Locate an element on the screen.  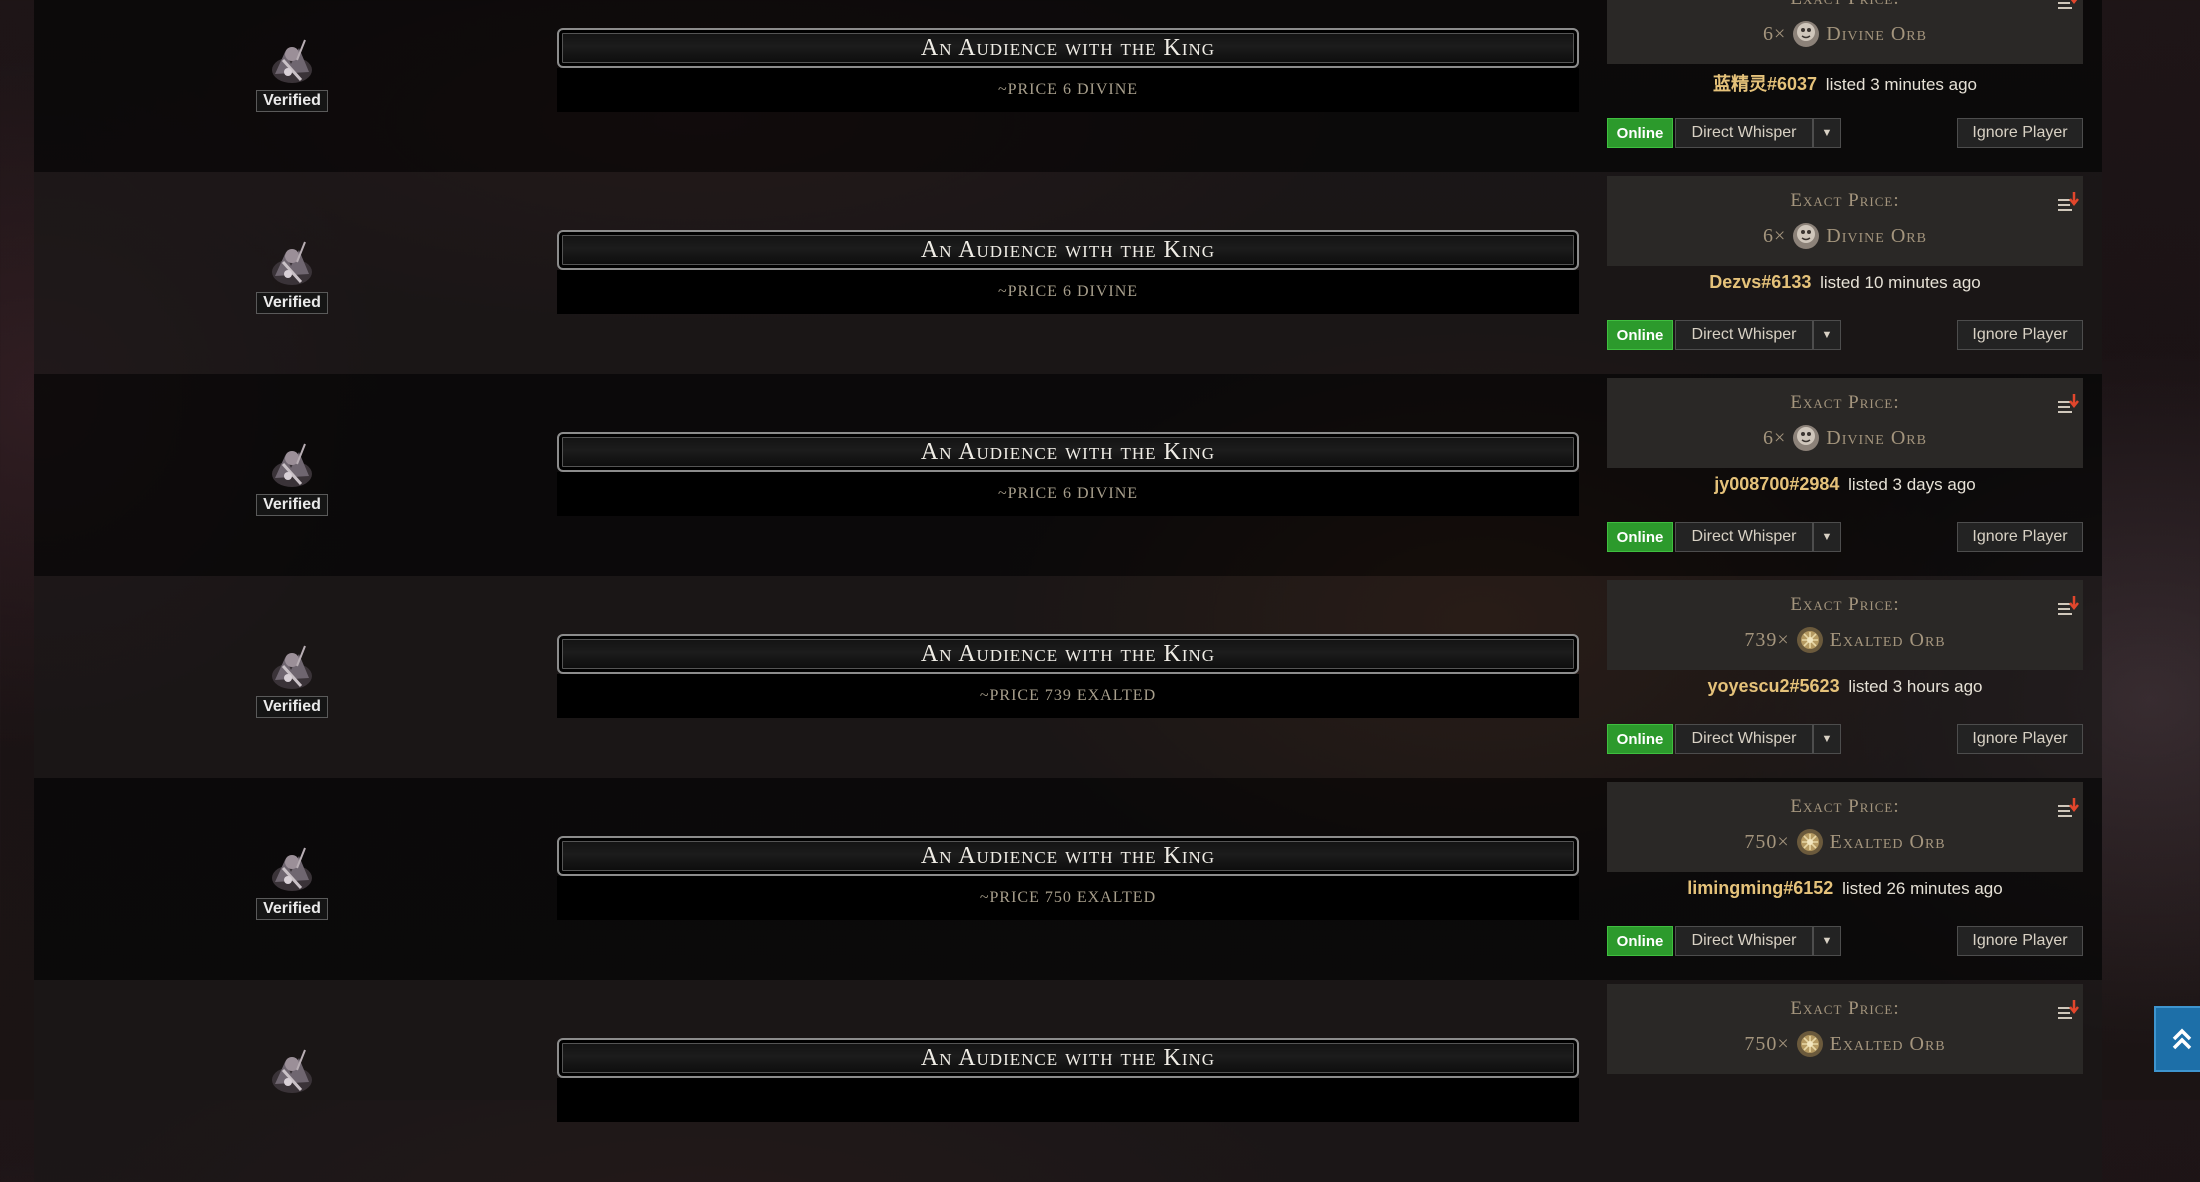
seller-line: jy008700#2984 listed 3 days ago is located at coordinates (1845, 484).